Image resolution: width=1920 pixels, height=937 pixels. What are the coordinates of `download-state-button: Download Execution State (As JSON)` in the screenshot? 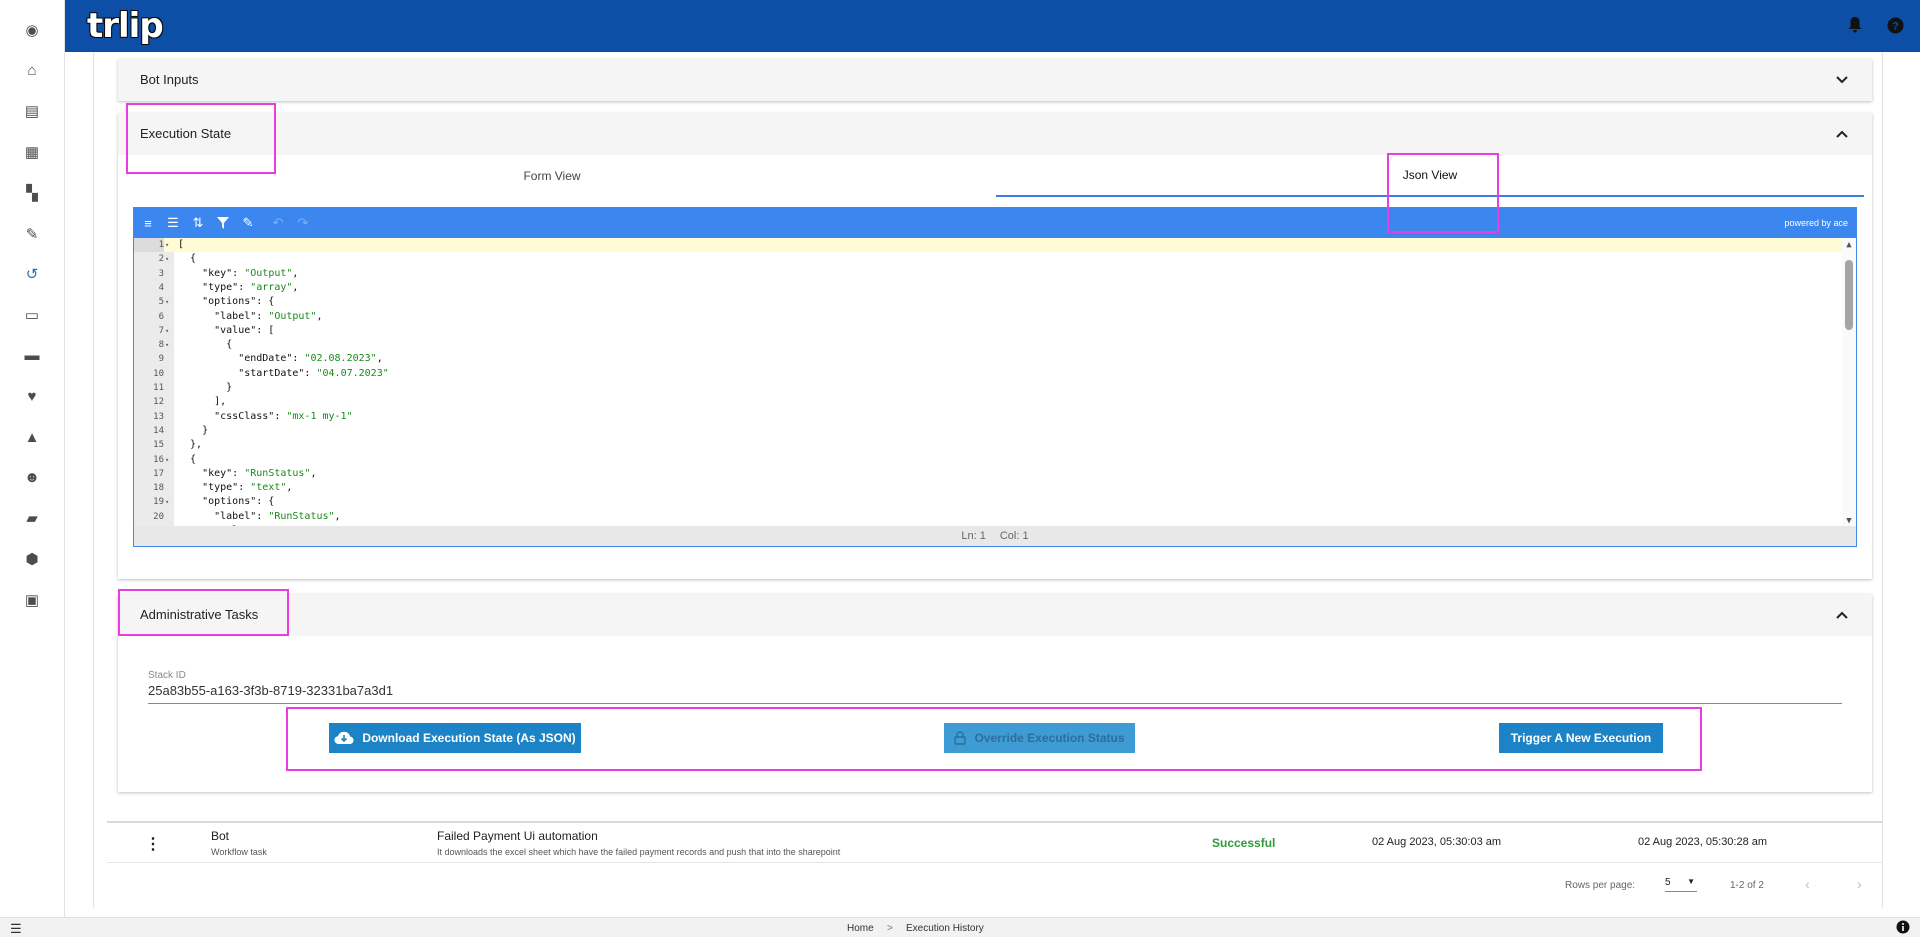 It's located at (455, 738).